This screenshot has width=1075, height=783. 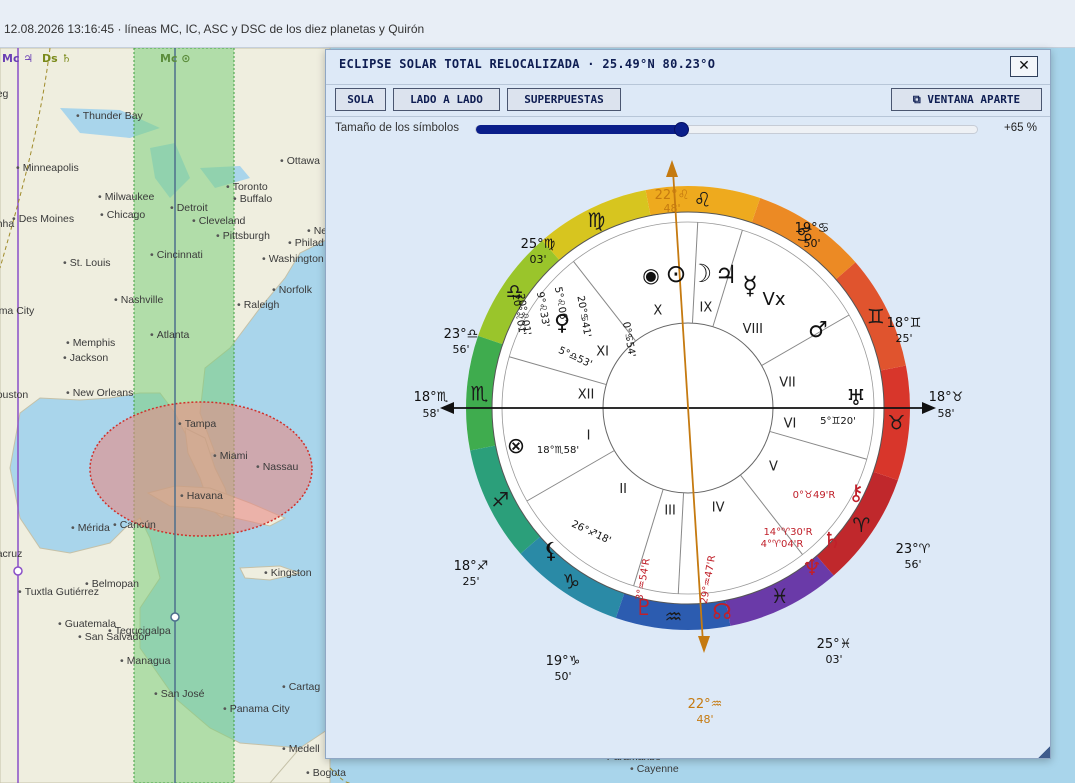 What do you see at coordinates (123, 215) in the screenshot?
I see `city-label: Chicago` at bounding box center [123, 215].